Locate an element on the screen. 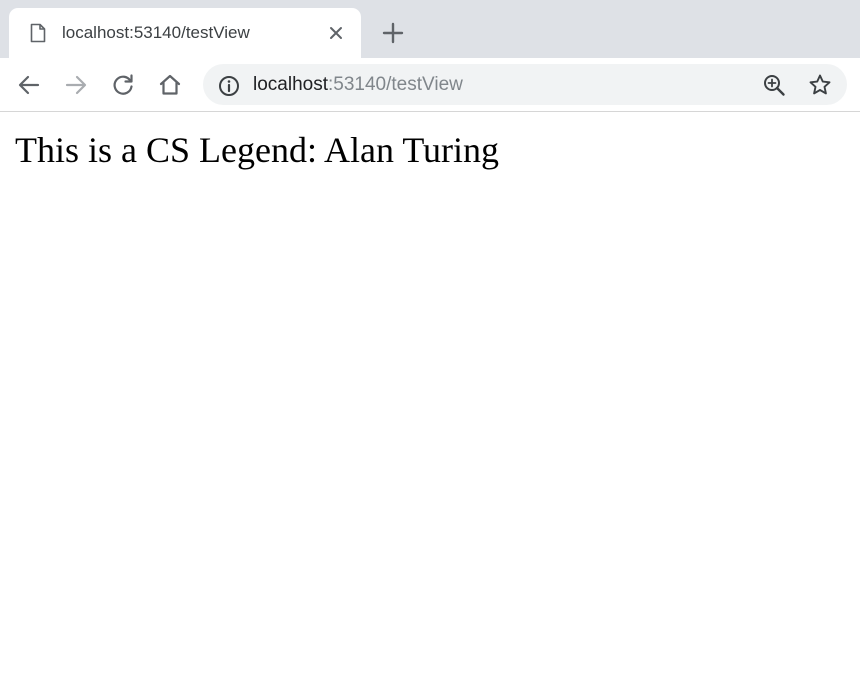  info-icon is located at coordinates (229, 86).